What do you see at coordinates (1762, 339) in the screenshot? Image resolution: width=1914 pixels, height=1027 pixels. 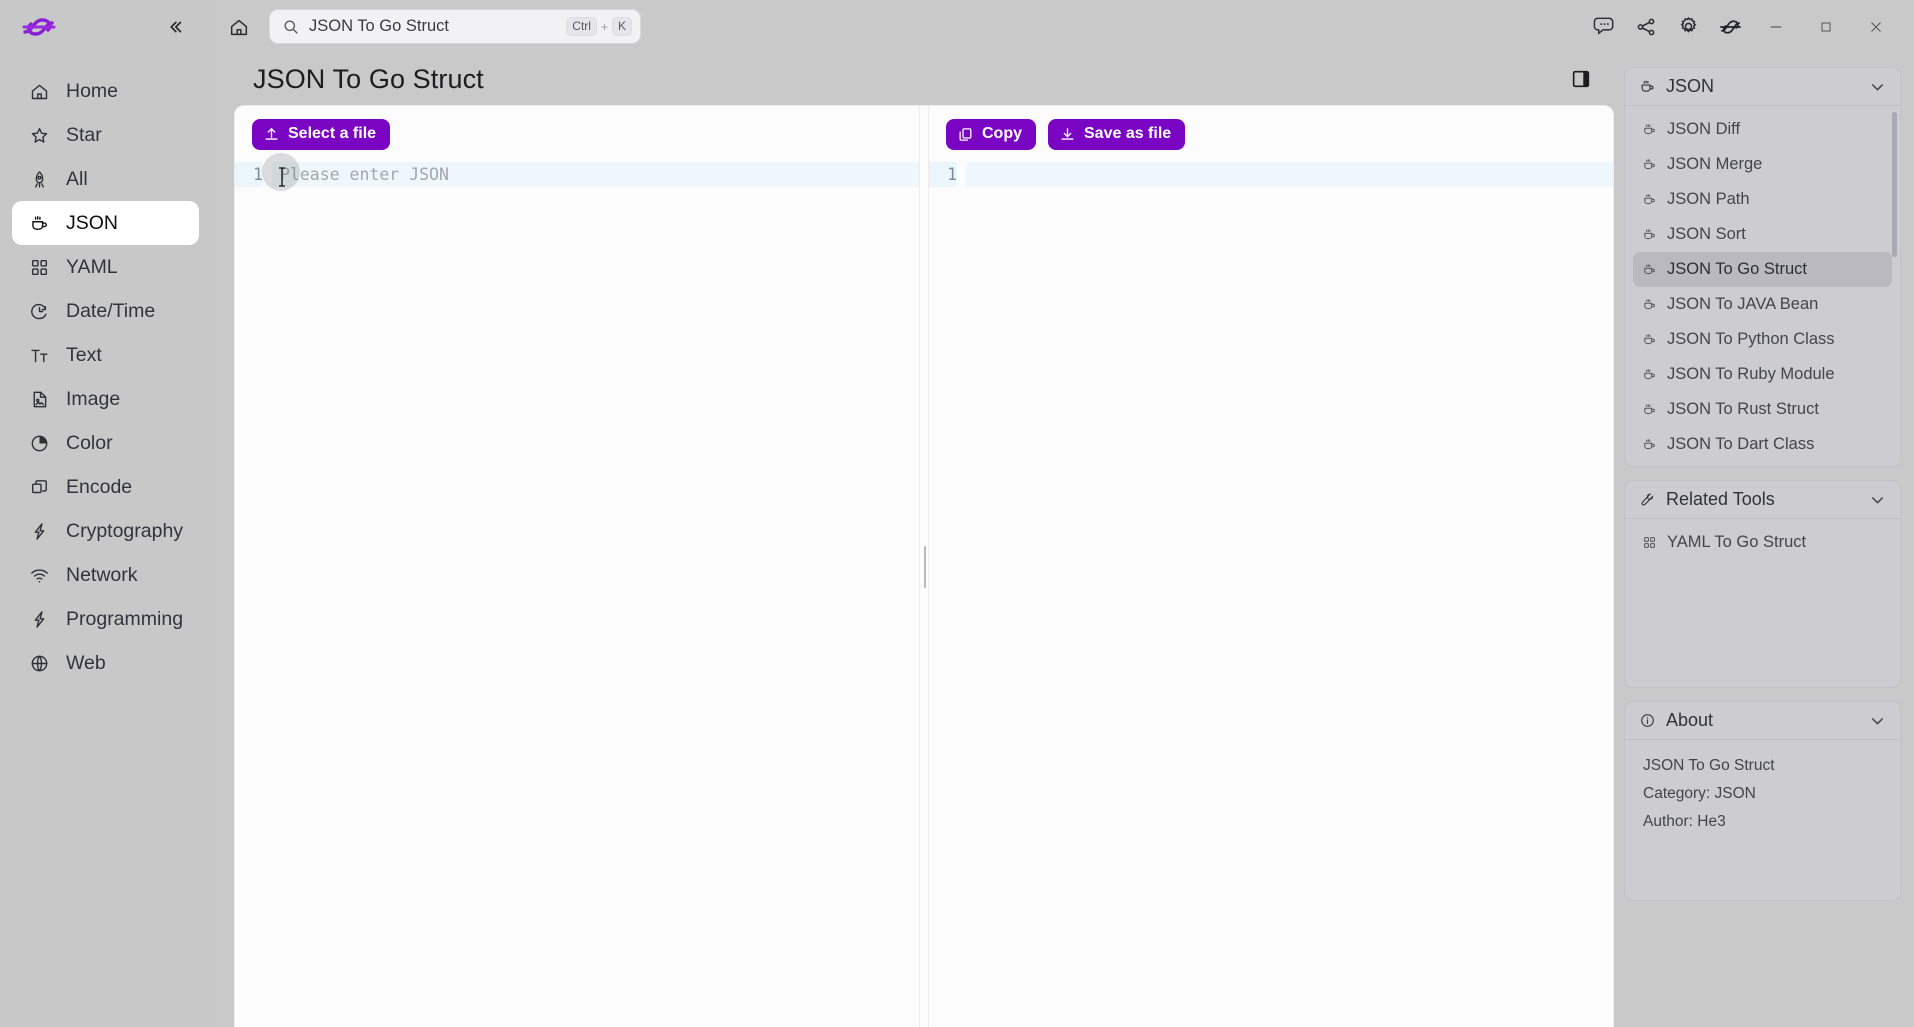 I see `tool-list-item: JSON To Python Class` at bounding box center [1762, 339].